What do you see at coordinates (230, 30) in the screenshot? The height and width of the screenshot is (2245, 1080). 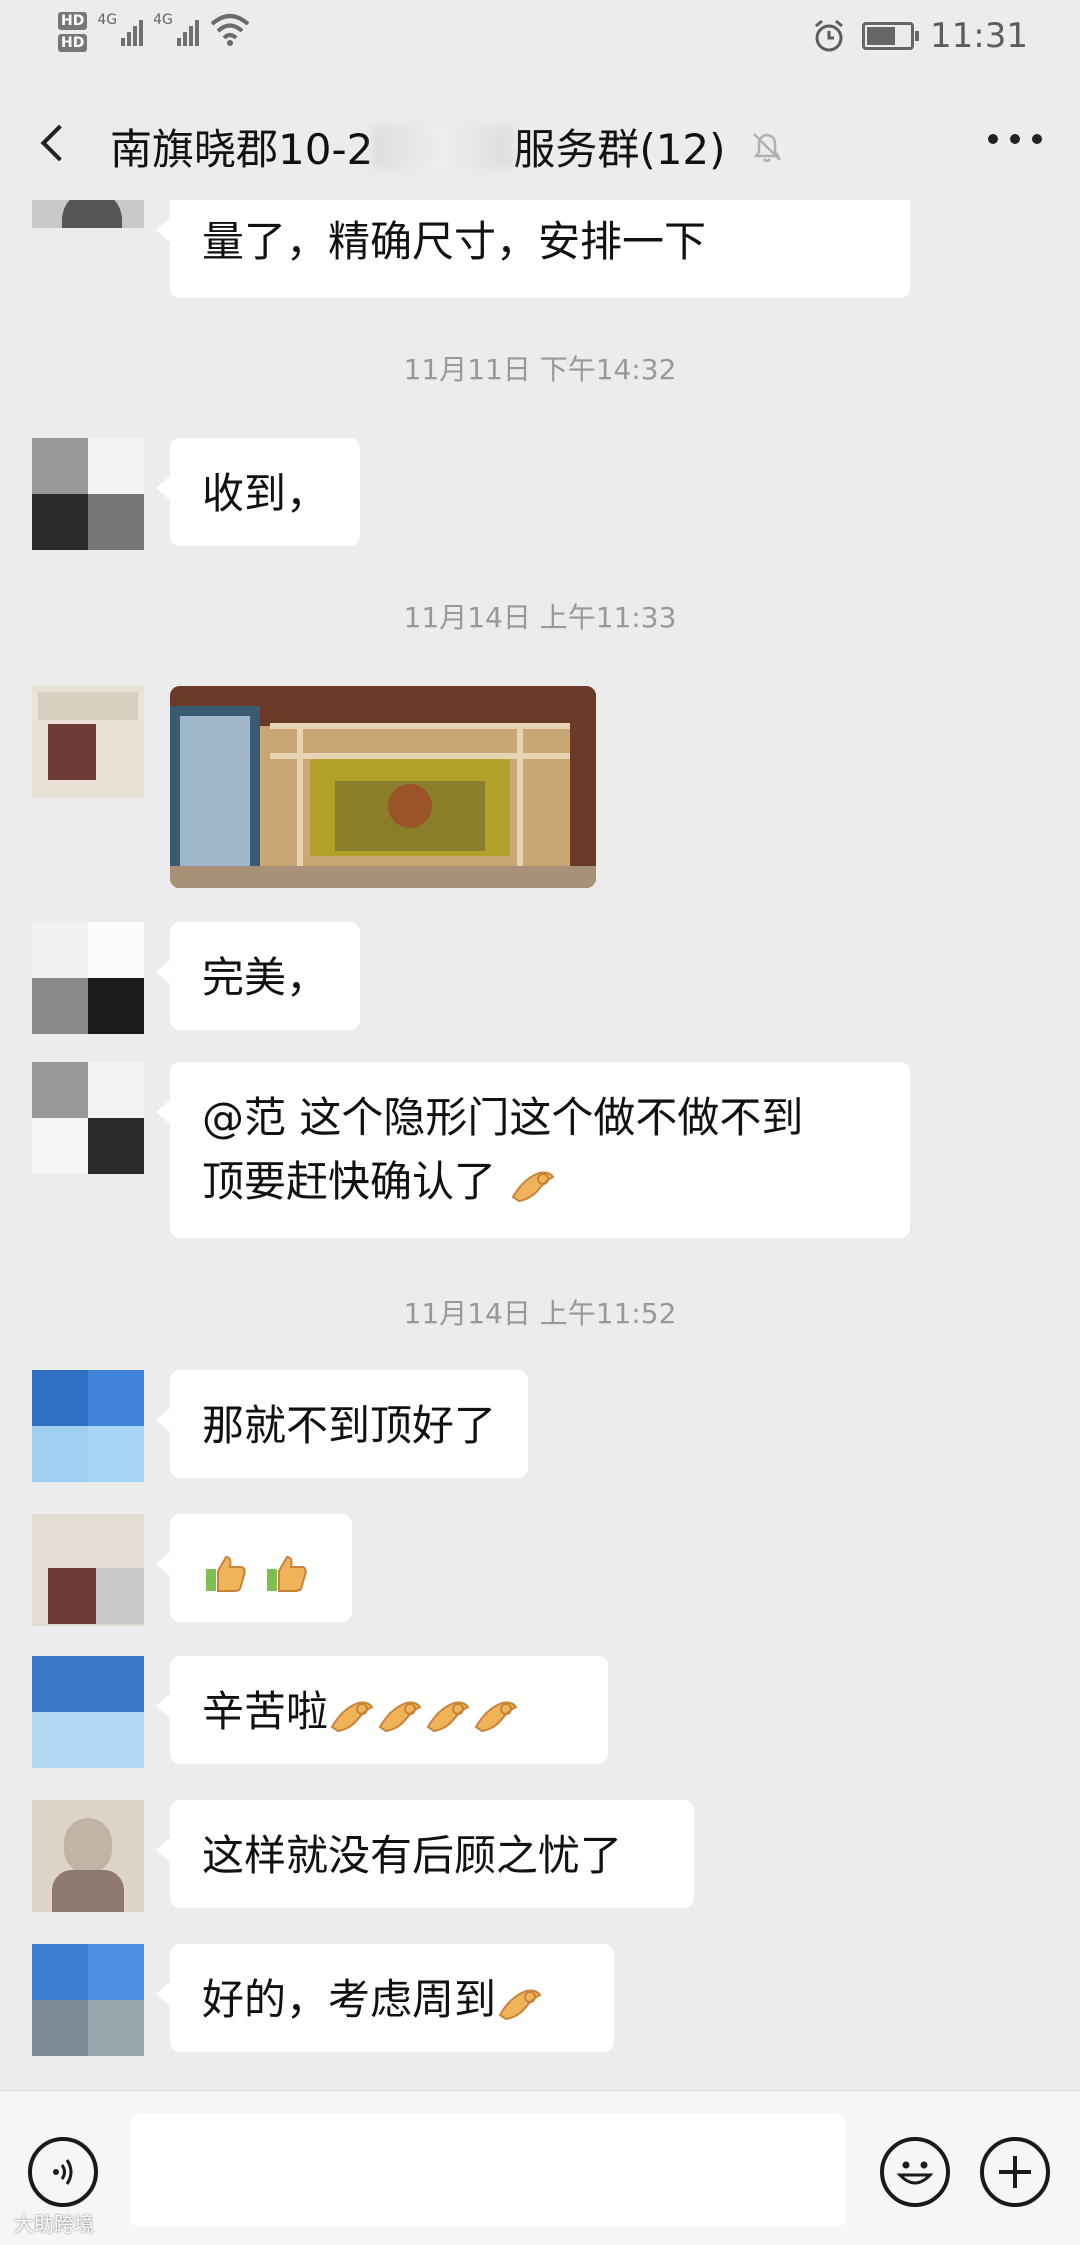 I see `wifi-icon` at bounding box center [230, 30].